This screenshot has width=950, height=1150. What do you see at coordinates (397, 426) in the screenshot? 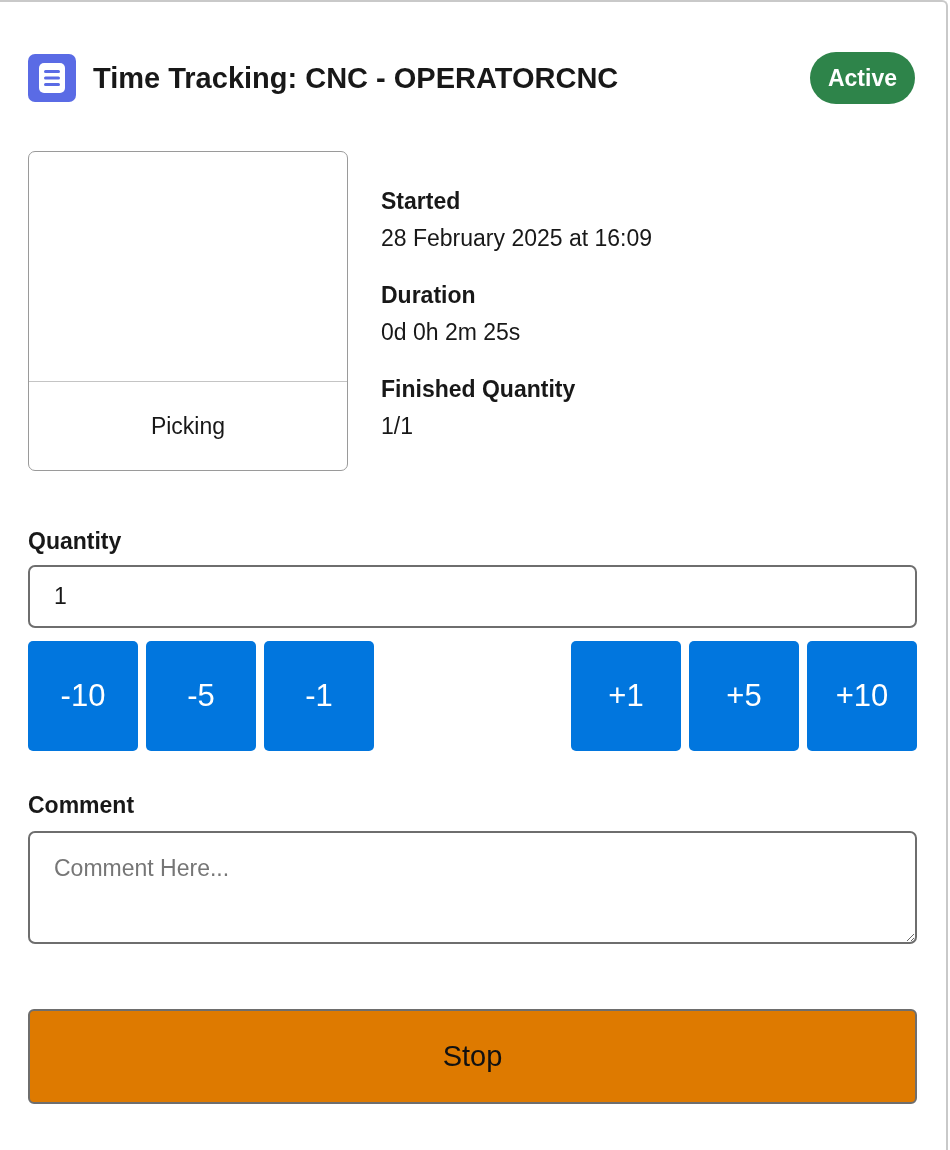
I see `detail-value: 1/1` at bounding box center [397, 426].